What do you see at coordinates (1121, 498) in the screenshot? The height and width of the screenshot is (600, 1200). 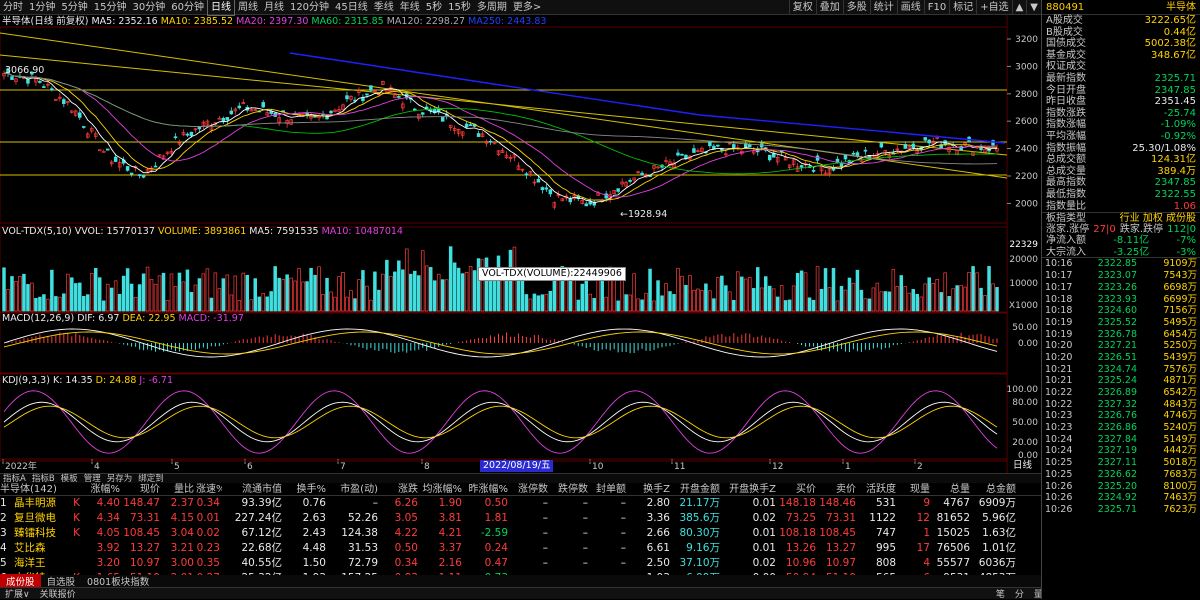 I see `tick-row: 10:26 2324.92 7463万` at bounding box center [1121, 498].